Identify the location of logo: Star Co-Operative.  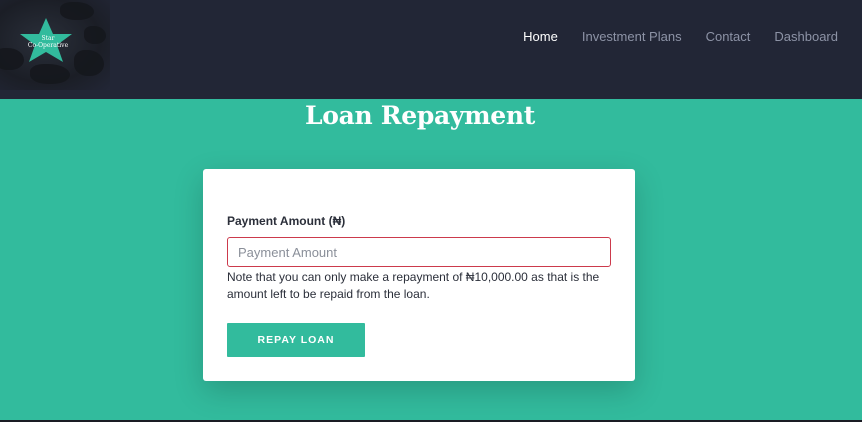
(55, 45).